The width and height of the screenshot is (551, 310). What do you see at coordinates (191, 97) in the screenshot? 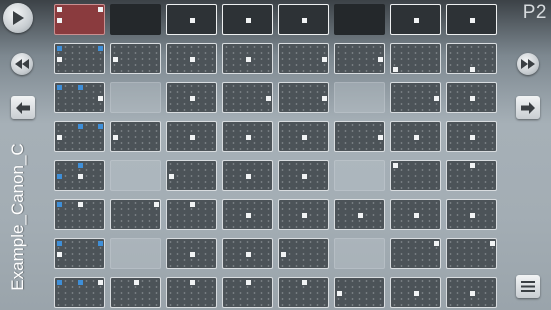
I see `clip-cell-r3-c3` at bounding box center [191, 97].